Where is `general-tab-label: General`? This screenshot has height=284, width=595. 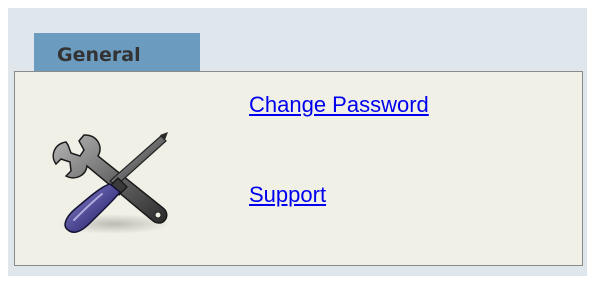
general-tab-label: General is located at coordinates (99, 55).